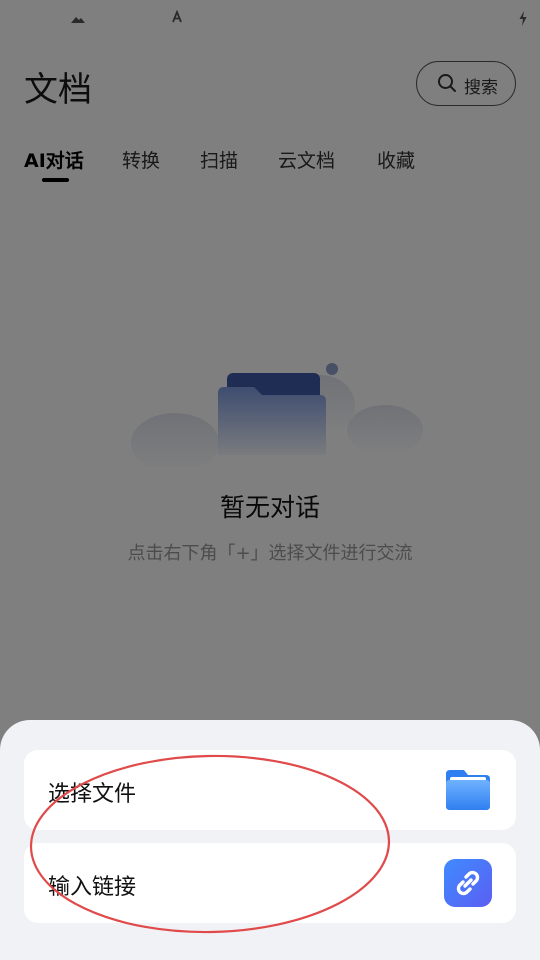 The height and width of the screenshot is (960, 540). What do you see at coordinates (92, 887) in the screenshot?
I see `input-link-label: 输入链接` at bounding box center [92, 887].